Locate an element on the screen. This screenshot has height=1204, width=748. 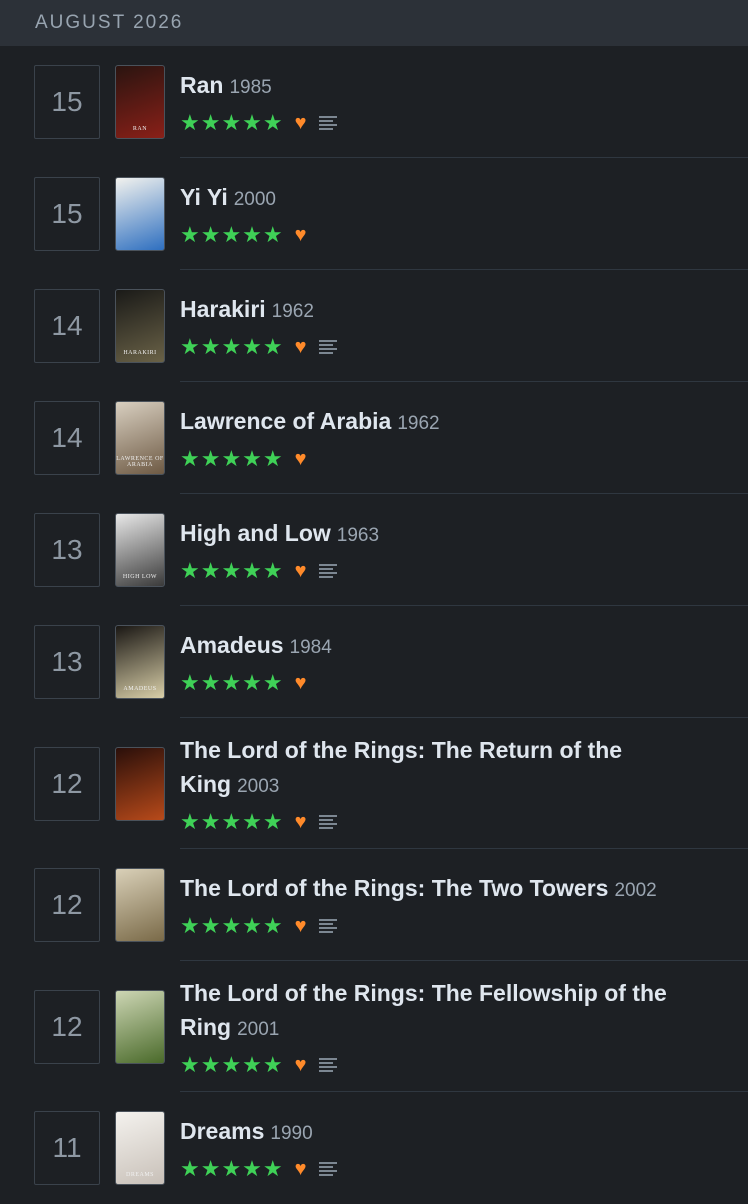
month-header: AUGUST 2026 is located at coordinates (374, 23).